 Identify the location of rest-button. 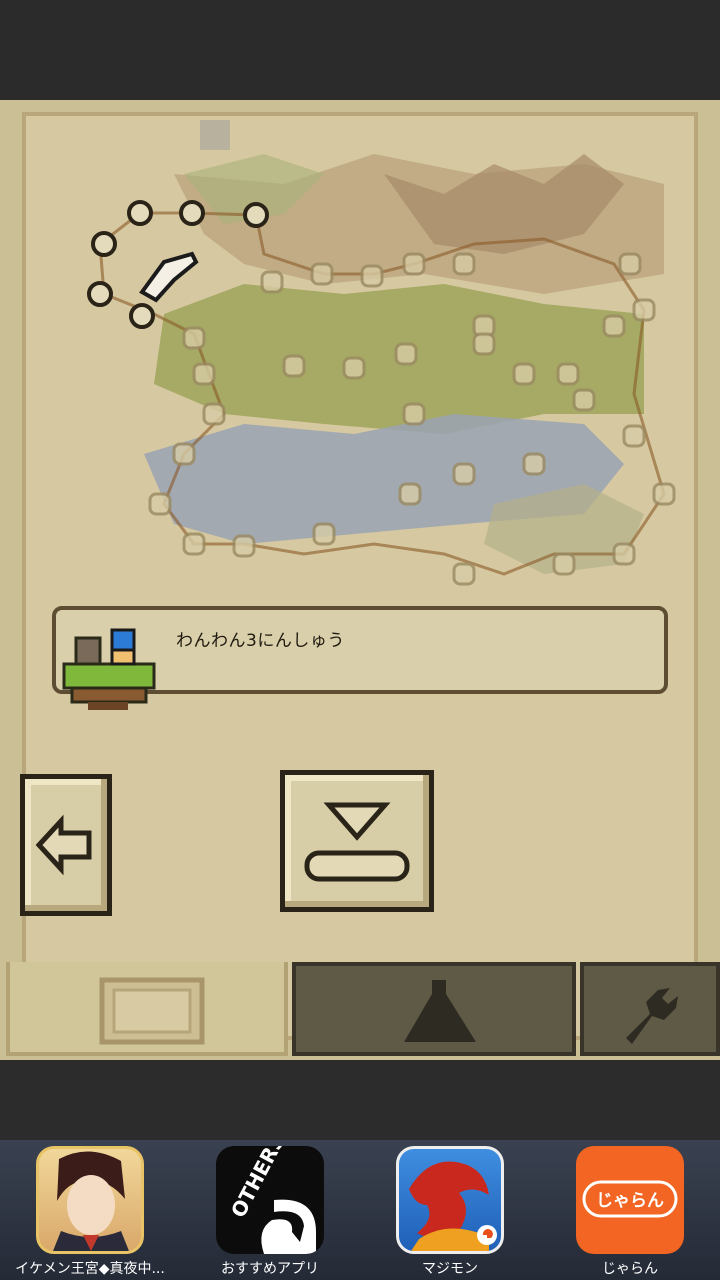
(357, 841).